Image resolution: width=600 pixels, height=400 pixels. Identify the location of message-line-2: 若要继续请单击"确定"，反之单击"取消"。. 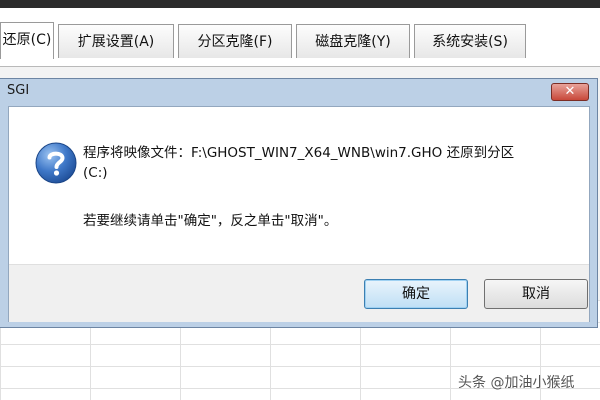
(210, 221).